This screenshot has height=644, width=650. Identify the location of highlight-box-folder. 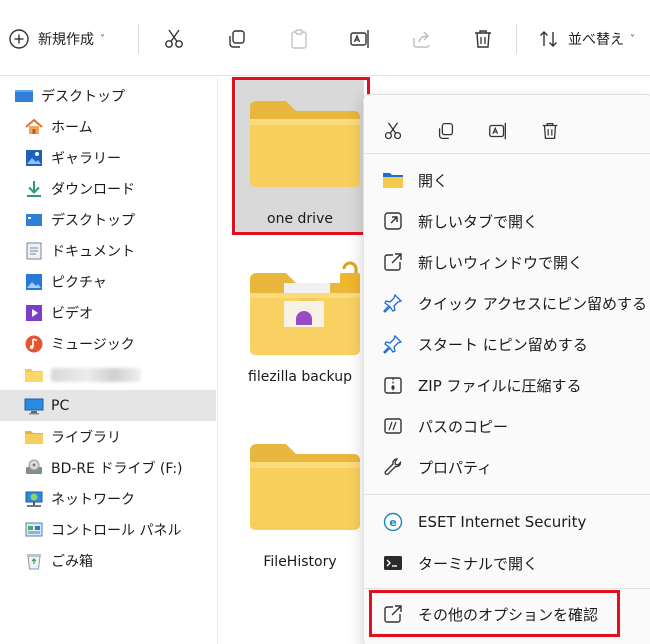
(301, 156).